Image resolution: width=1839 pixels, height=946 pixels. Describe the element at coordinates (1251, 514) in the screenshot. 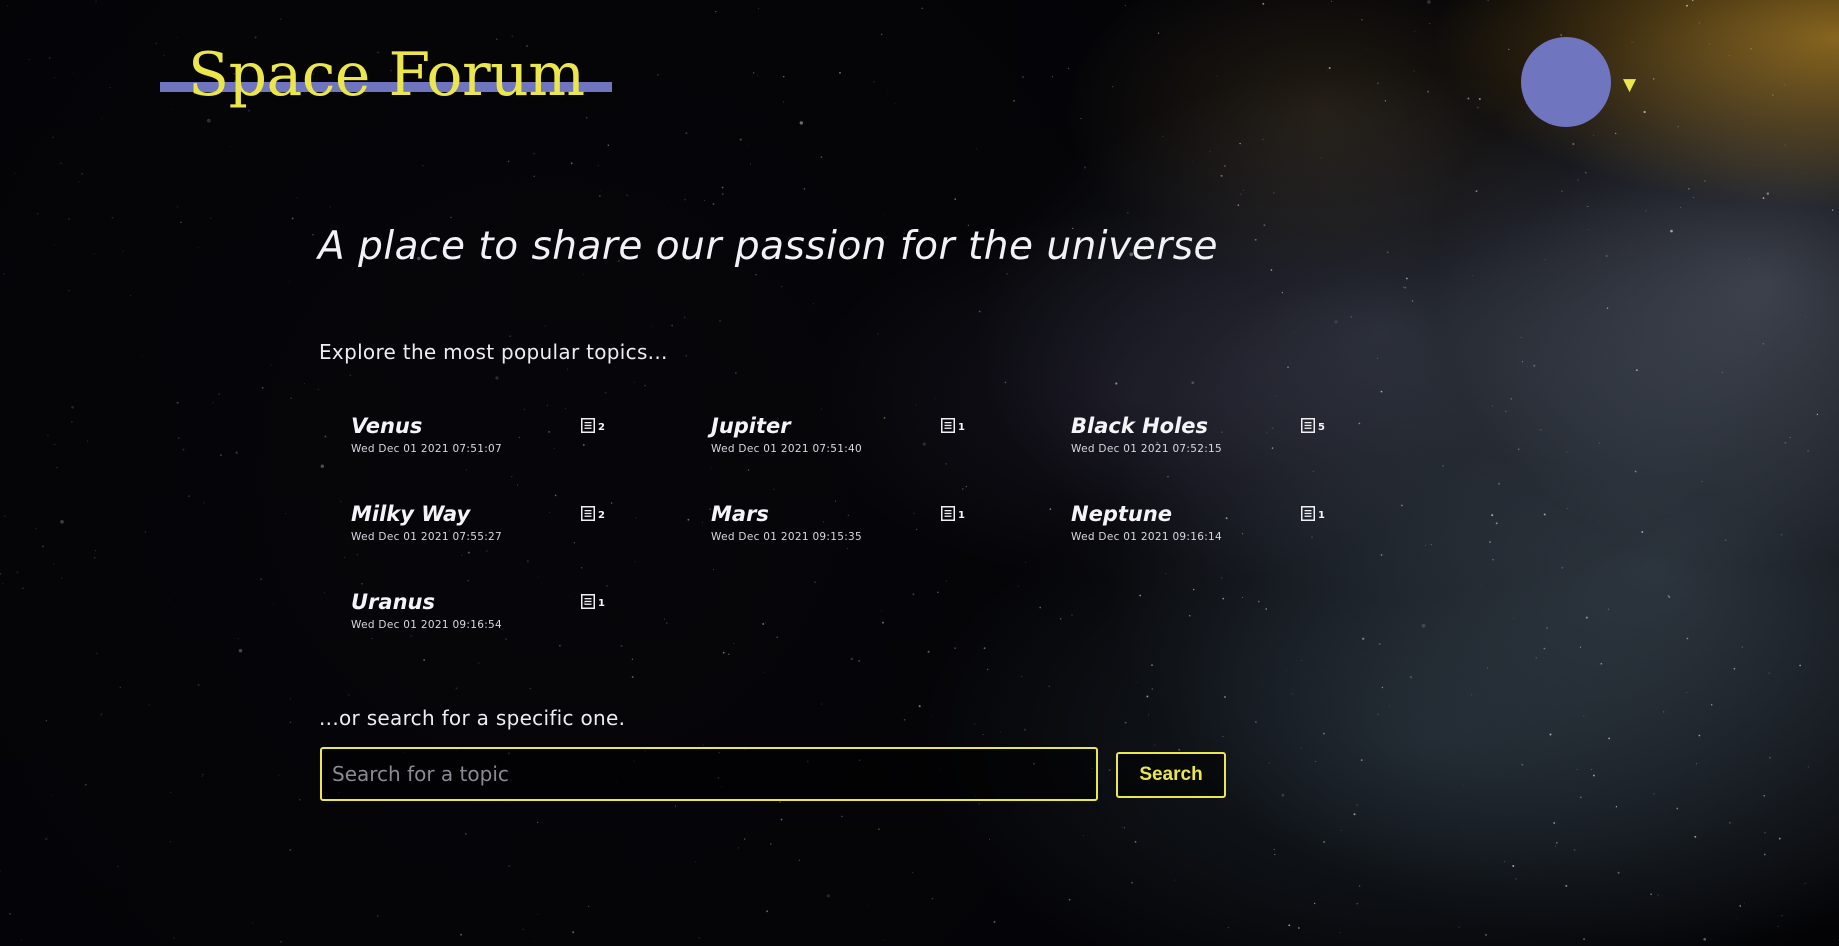

I see `topic-name: Neptune` at that location.